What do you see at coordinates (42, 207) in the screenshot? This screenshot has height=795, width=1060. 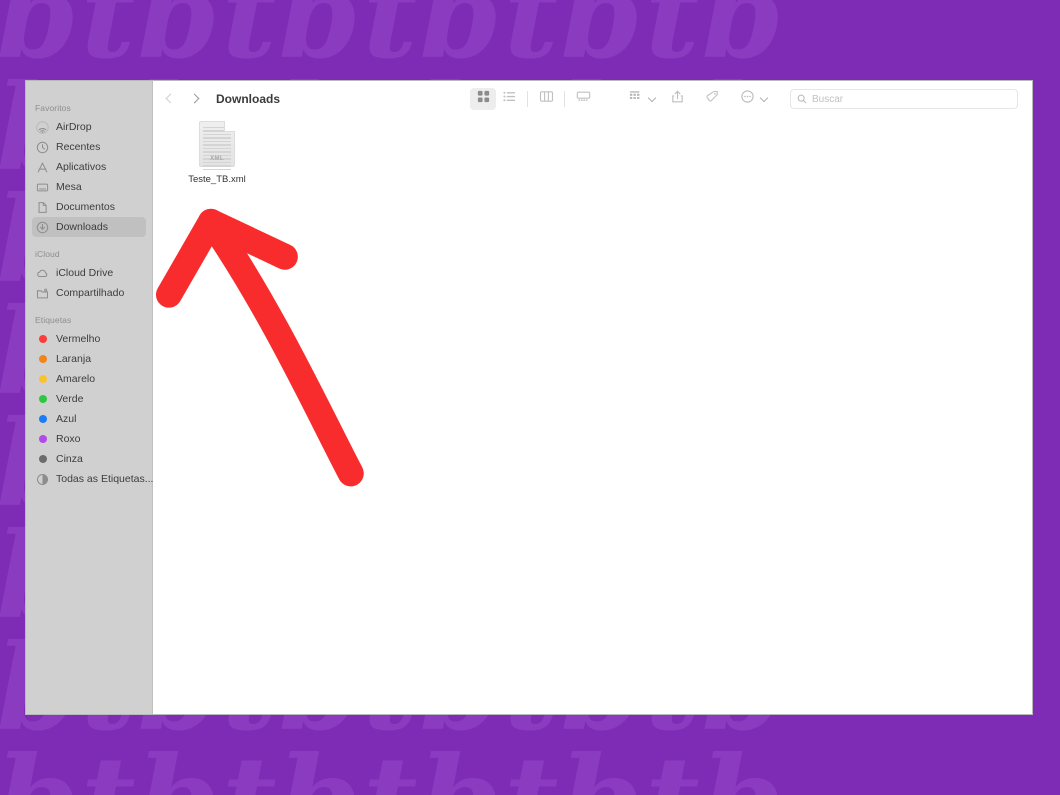 I see `document-icon` at bounding box center [42, 207].